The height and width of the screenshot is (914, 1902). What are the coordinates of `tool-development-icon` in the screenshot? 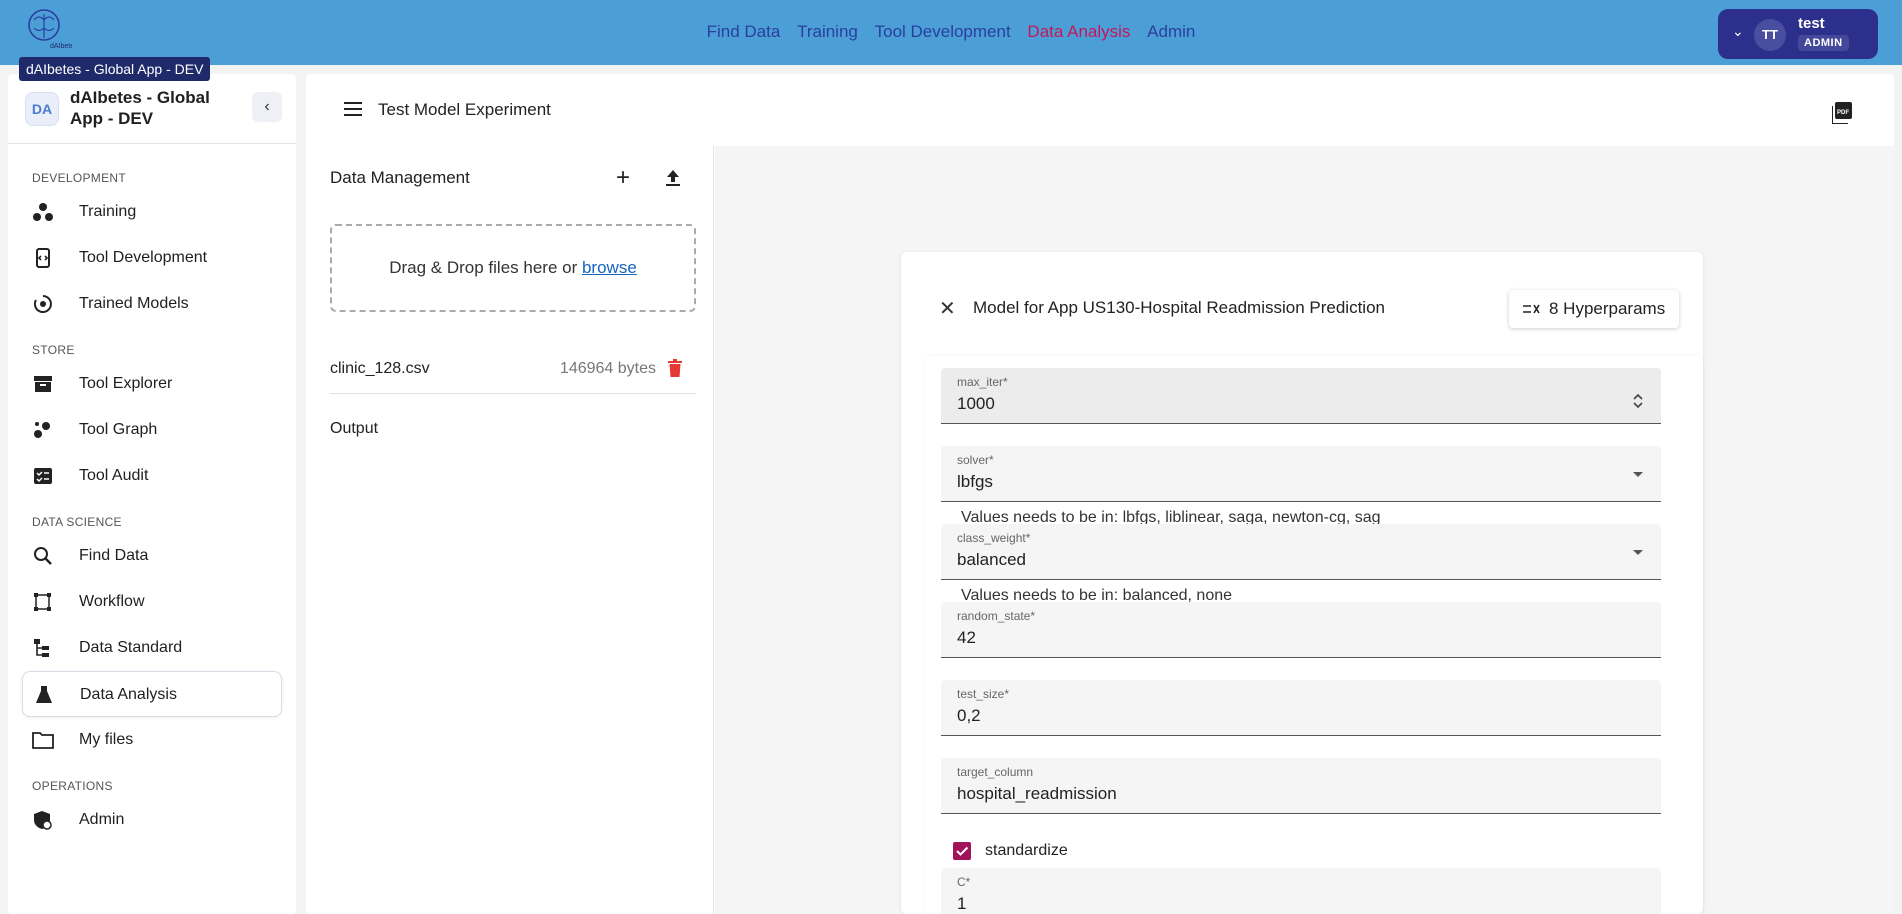 It's located at (43, 258).